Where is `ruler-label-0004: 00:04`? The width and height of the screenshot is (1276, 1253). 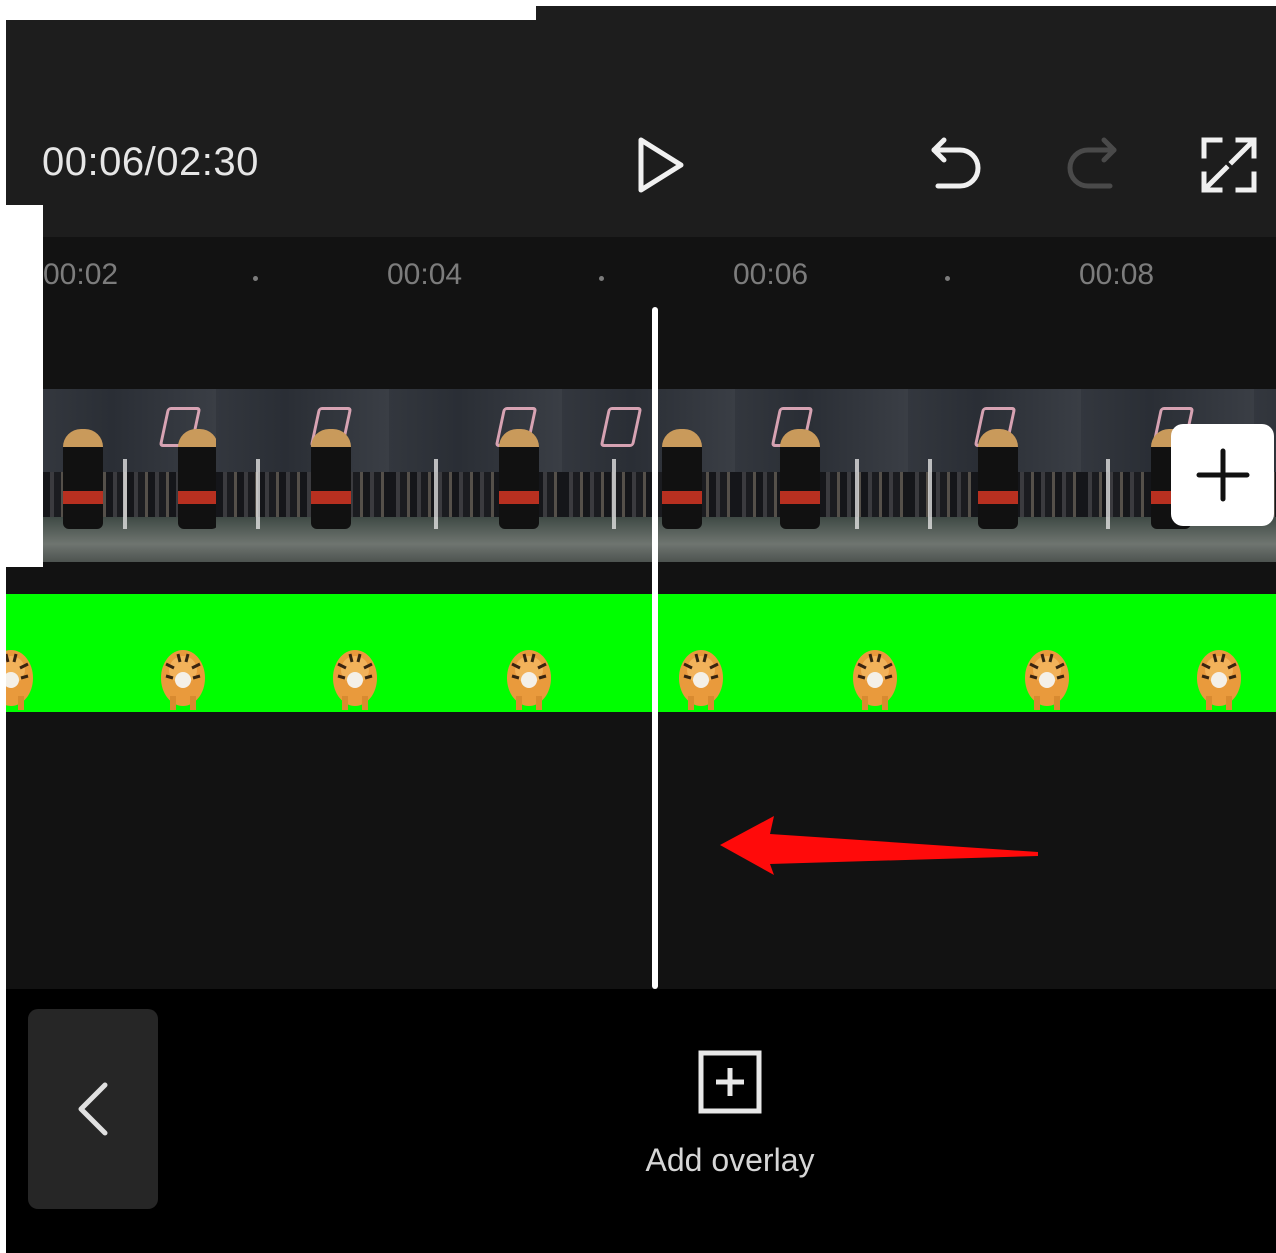 ruler-label-0004: 00:04 is located at coordinates (425, 274).